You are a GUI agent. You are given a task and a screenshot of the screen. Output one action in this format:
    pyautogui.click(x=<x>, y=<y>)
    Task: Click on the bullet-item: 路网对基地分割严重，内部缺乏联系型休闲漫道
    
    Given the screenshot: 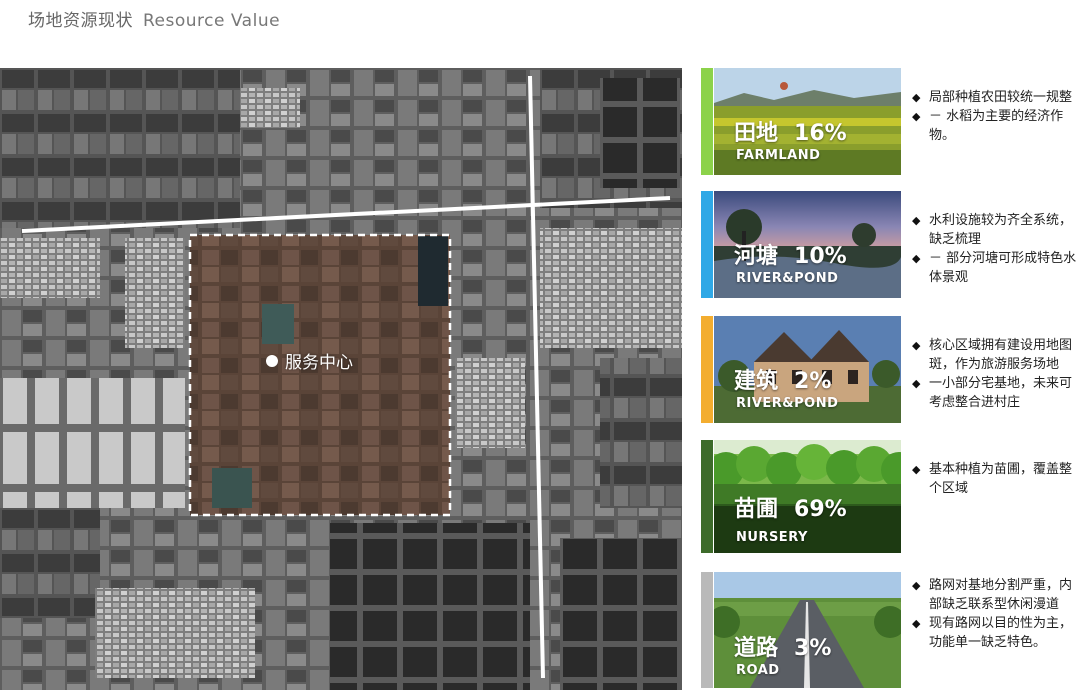 What is the action you would take?
    pyautogui.click(x=994, y=595)
    